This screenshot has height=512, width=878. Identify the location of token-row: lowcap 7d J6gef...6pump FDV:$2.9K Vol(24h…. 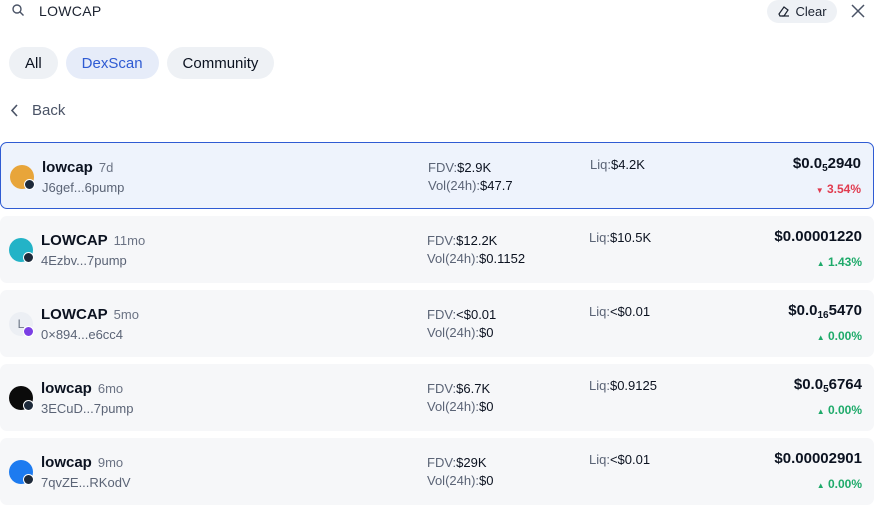
(437, 175).